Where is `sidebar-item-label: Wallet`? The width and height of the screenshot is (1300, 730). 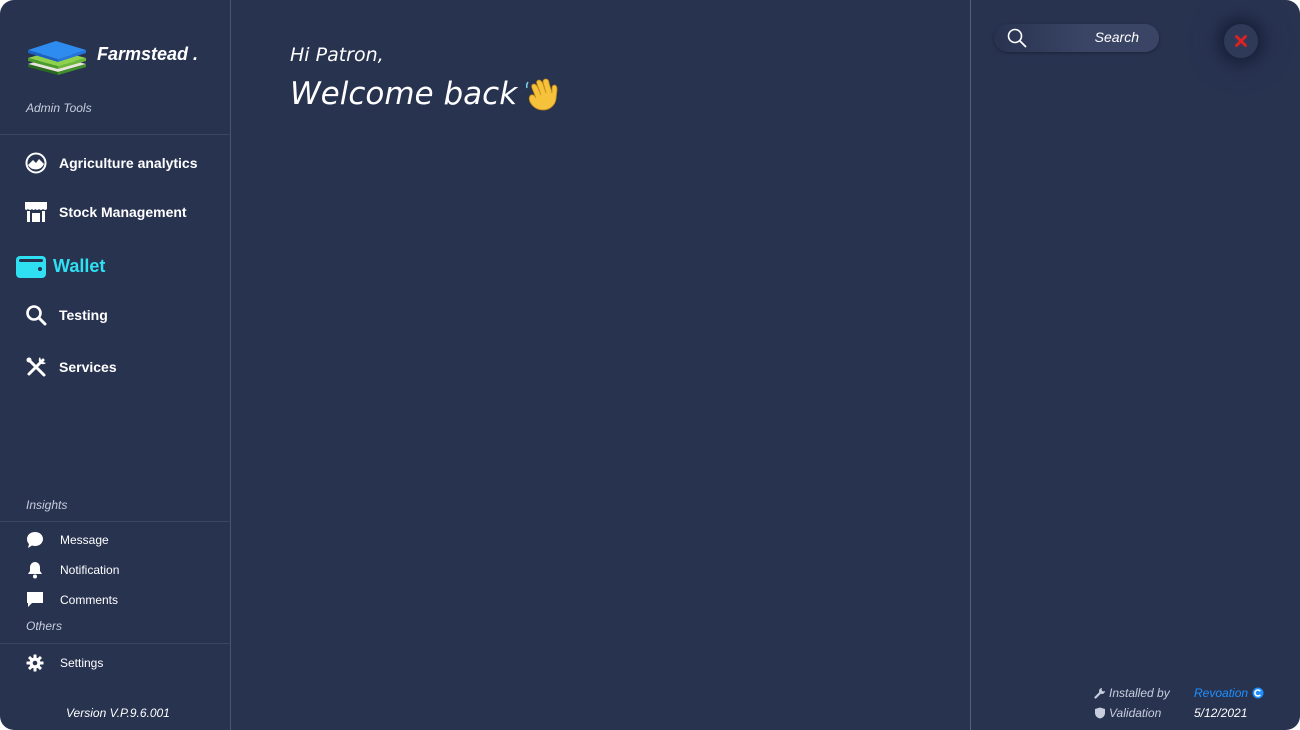
sidebar-item-label: Wallet is located at coordinates (79, 265).